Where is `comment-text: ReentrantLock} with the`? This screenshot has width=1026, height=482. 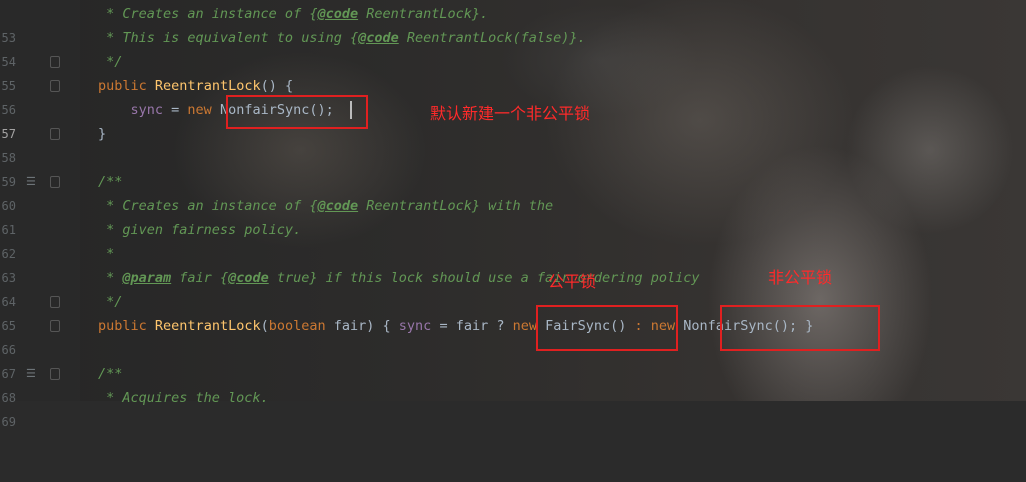
comment-text: ReentrantLock} with the is located at coordinates (456, 206).